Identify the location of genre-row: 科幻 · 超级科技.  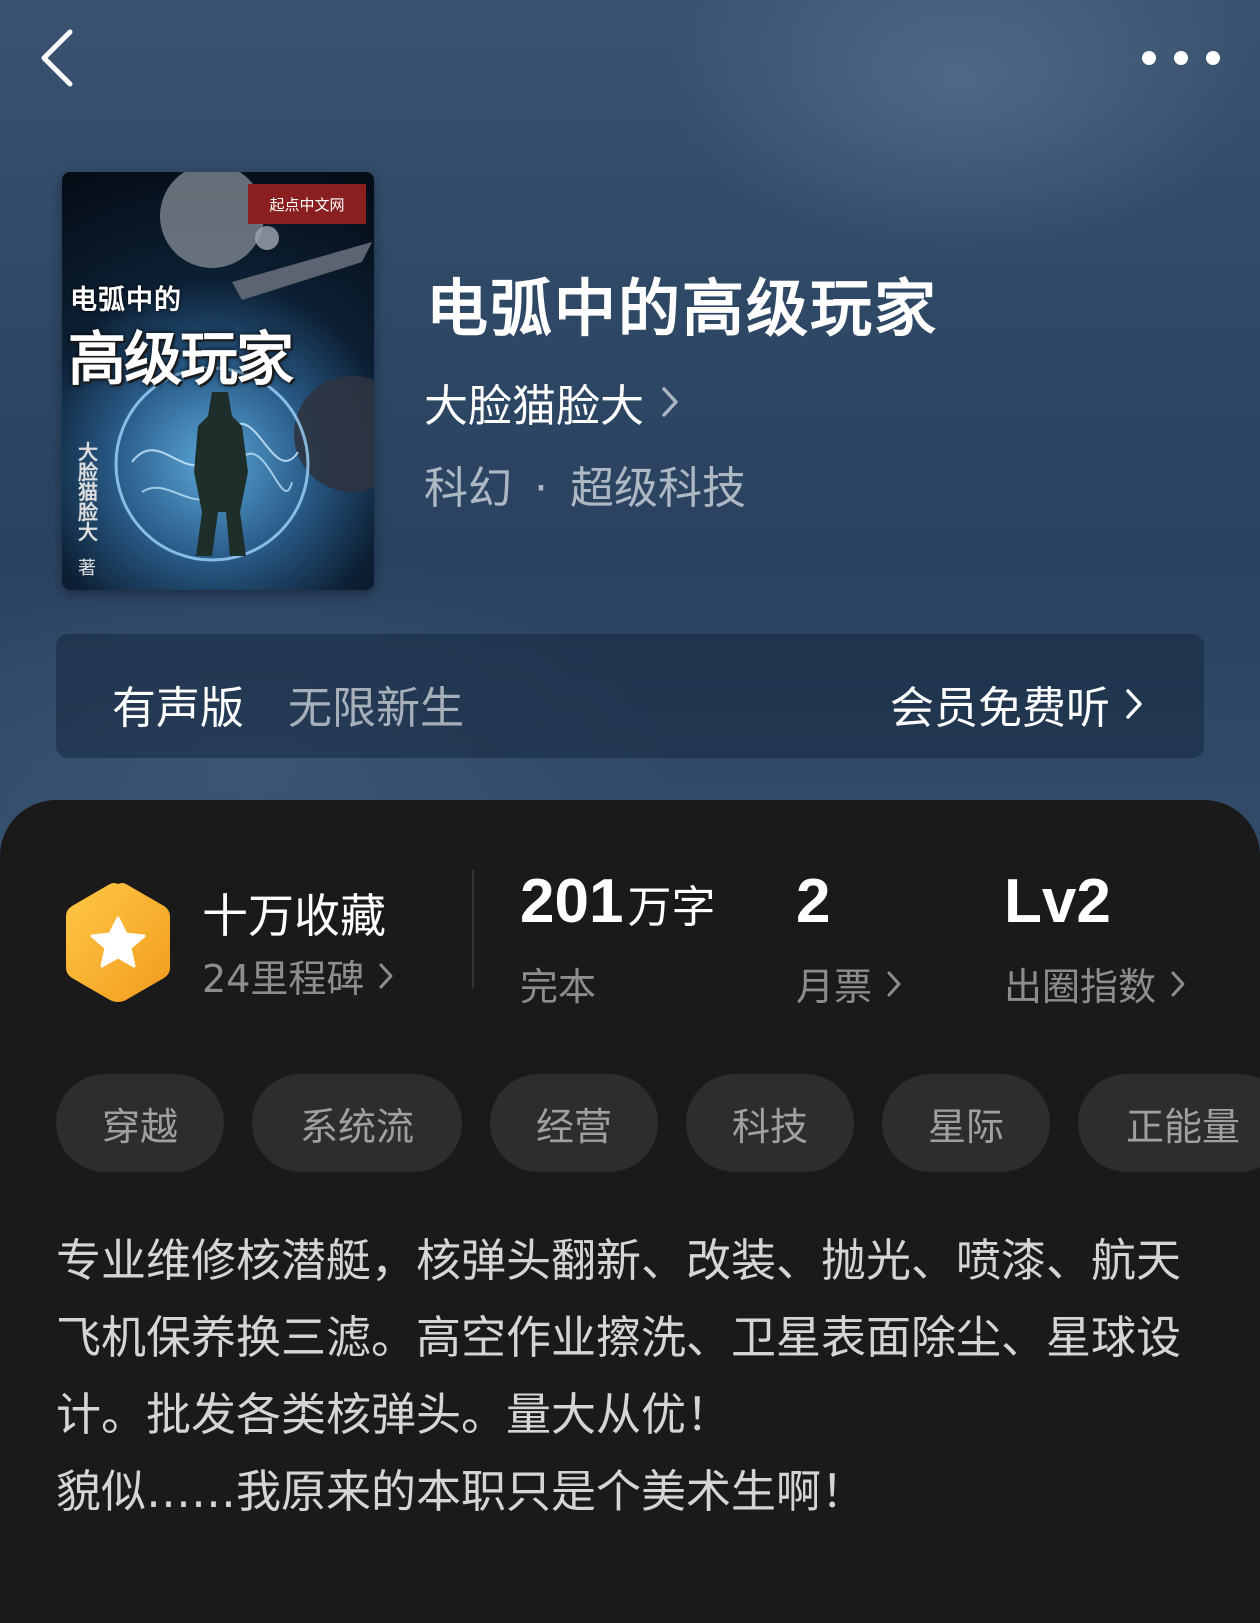
(585, 484).